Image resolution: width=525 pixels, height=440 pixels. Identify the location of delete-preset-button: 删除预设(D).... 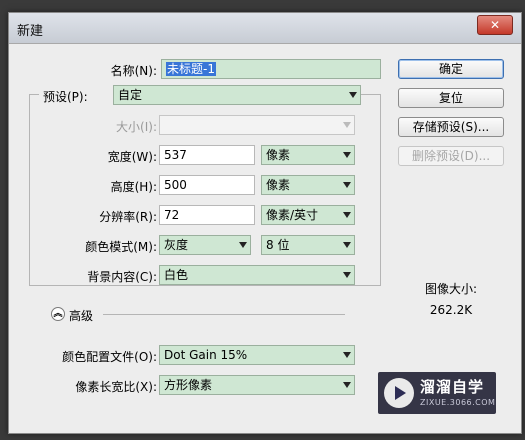
(451, 156).